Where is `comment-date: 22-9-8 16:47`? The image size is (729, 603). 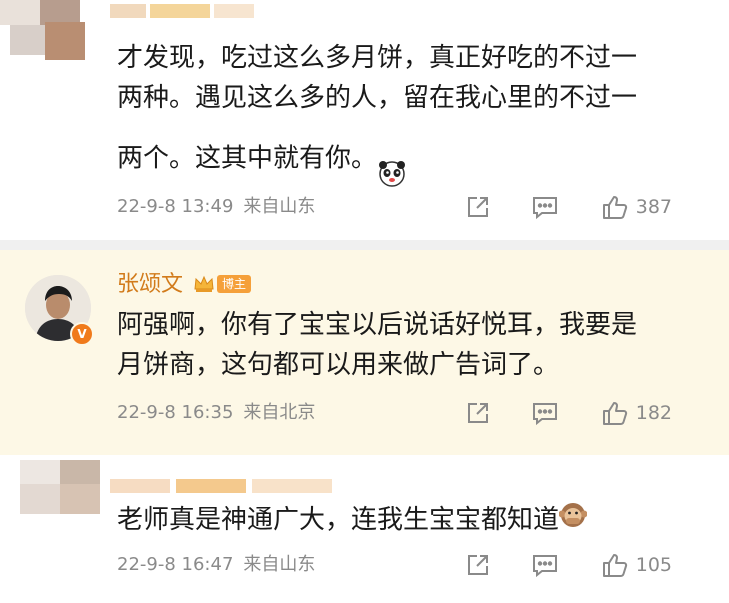 comment-date: 22-9-8 16:47 is located at coordinates (175, 564).